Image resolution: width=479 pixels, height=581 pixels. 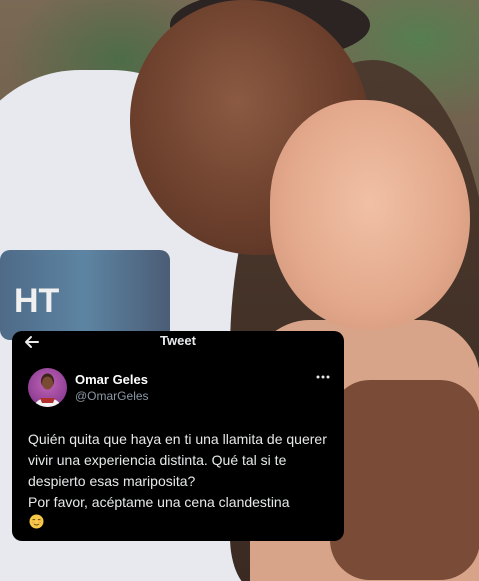 What do you see at coordinates (112, 396) in the screenshot?
I see `author-handle: @OmarGeles` at bounding box center [112, 396].